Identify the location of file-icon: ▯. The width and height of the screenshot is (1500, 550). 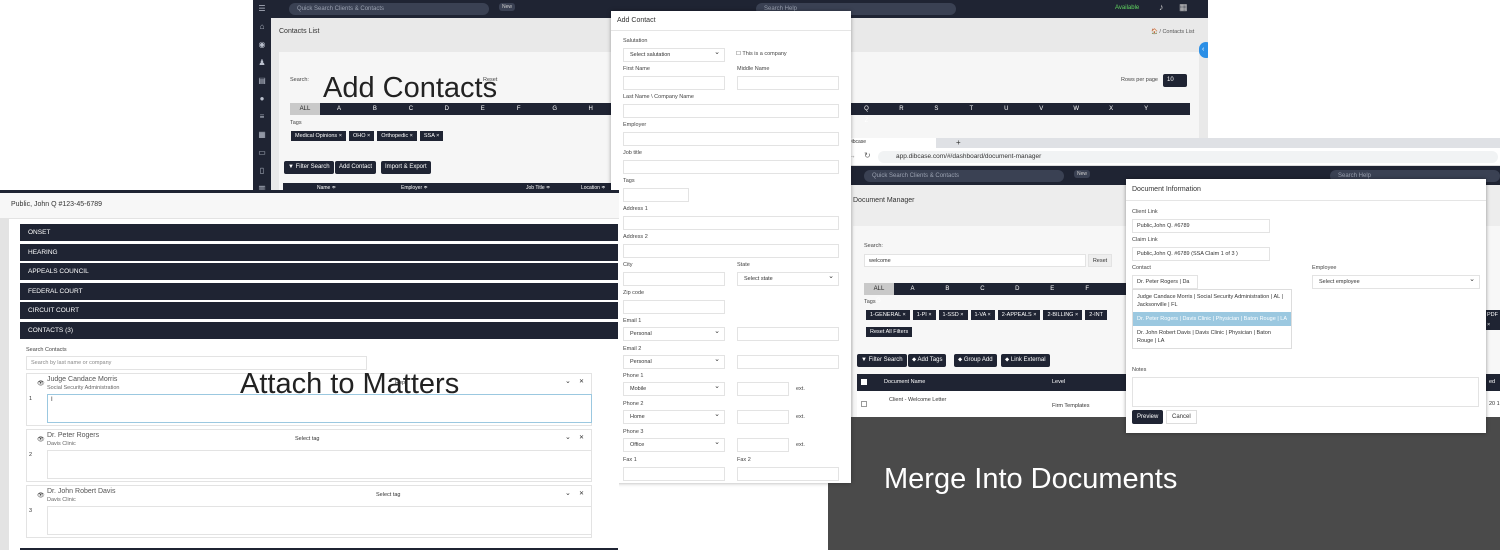
(262, 171).